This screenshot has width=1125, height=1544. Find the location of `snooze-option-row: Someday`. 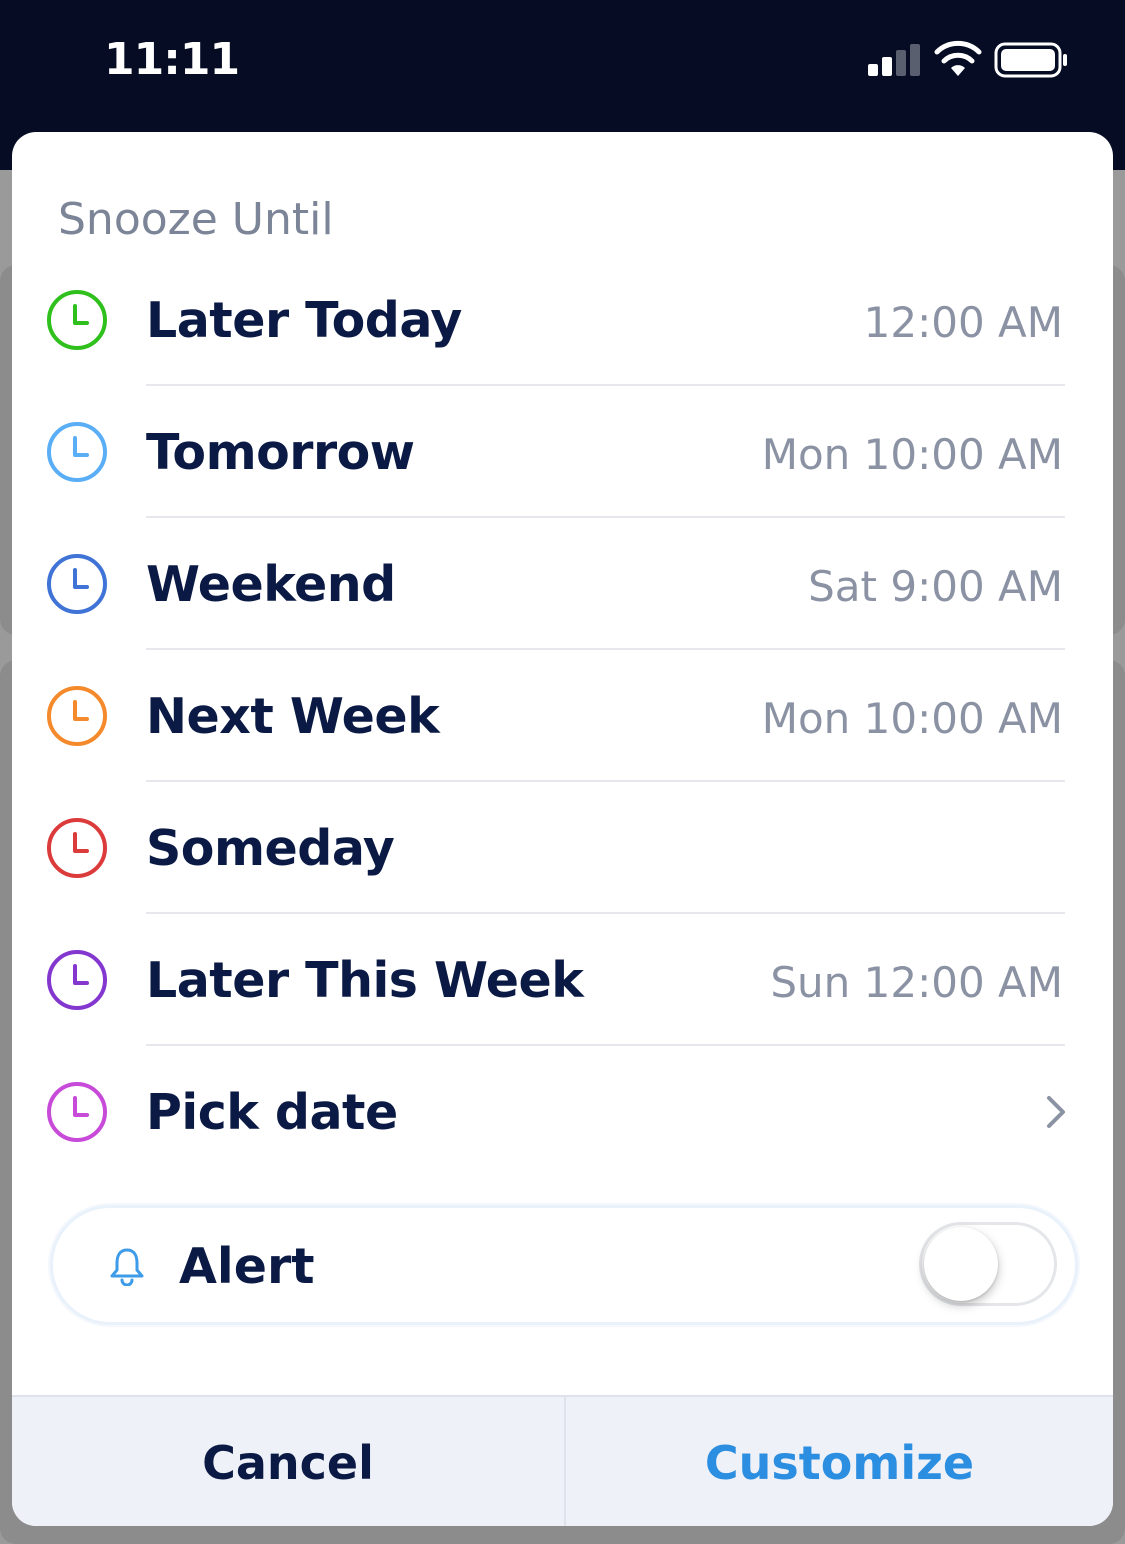

snooze-option-row: Someday is located at coordinates (562, 848).